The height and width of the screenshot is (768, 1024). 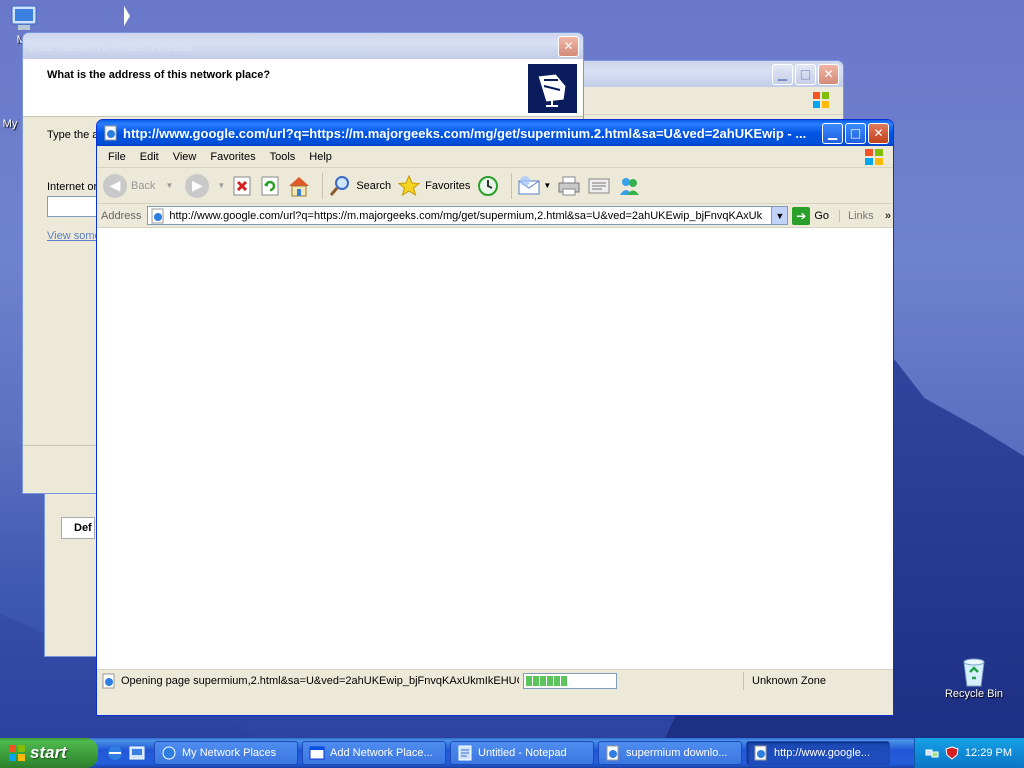 I want to click on show-desktop-icon, so click(x=137, y=753).